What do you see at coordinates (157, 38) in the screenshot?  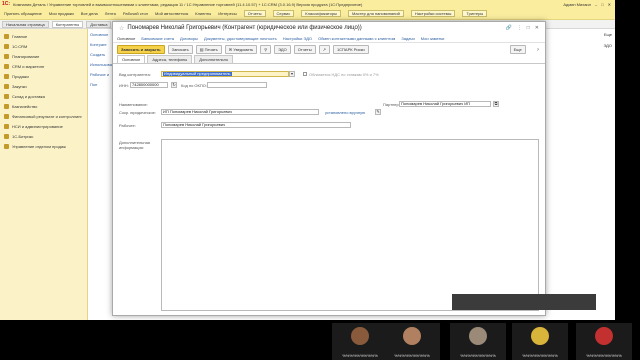 I see `nav-bank-accounts: Банковские счета` at bounding box center [157, 38].